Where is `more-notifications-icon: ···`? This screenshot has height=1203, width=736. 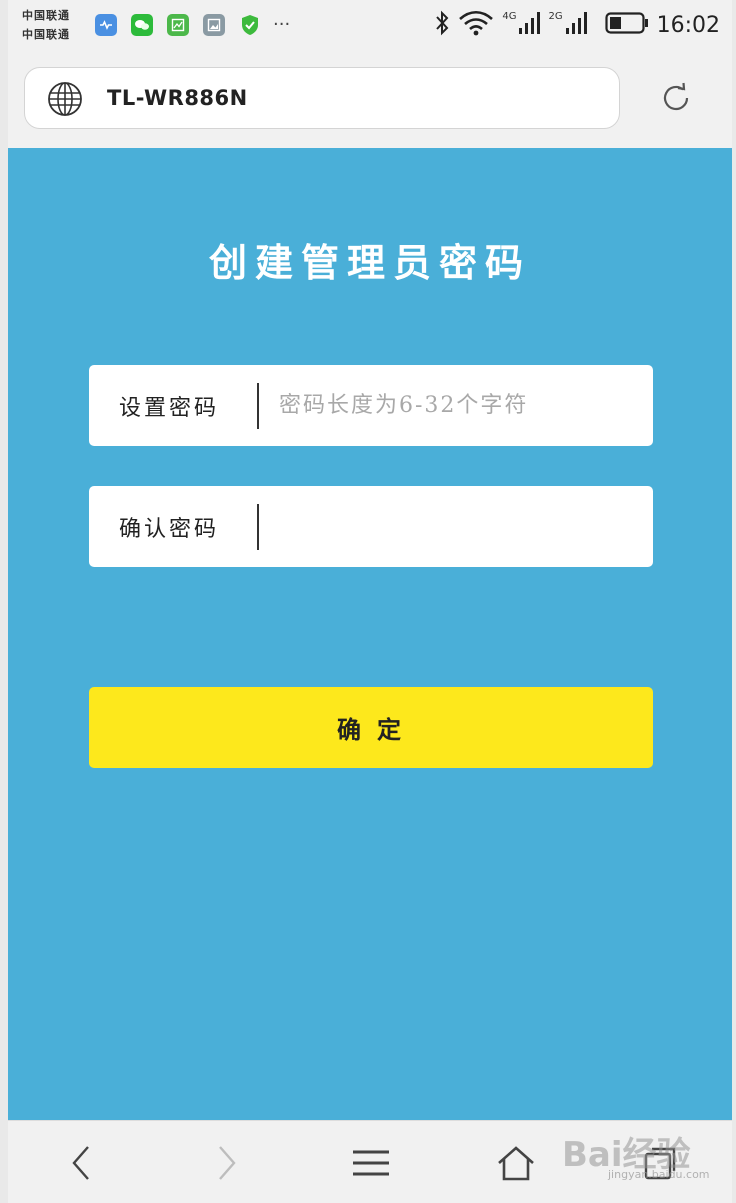
more-notifications-icon: ··· is located at coordinates (282, 24).